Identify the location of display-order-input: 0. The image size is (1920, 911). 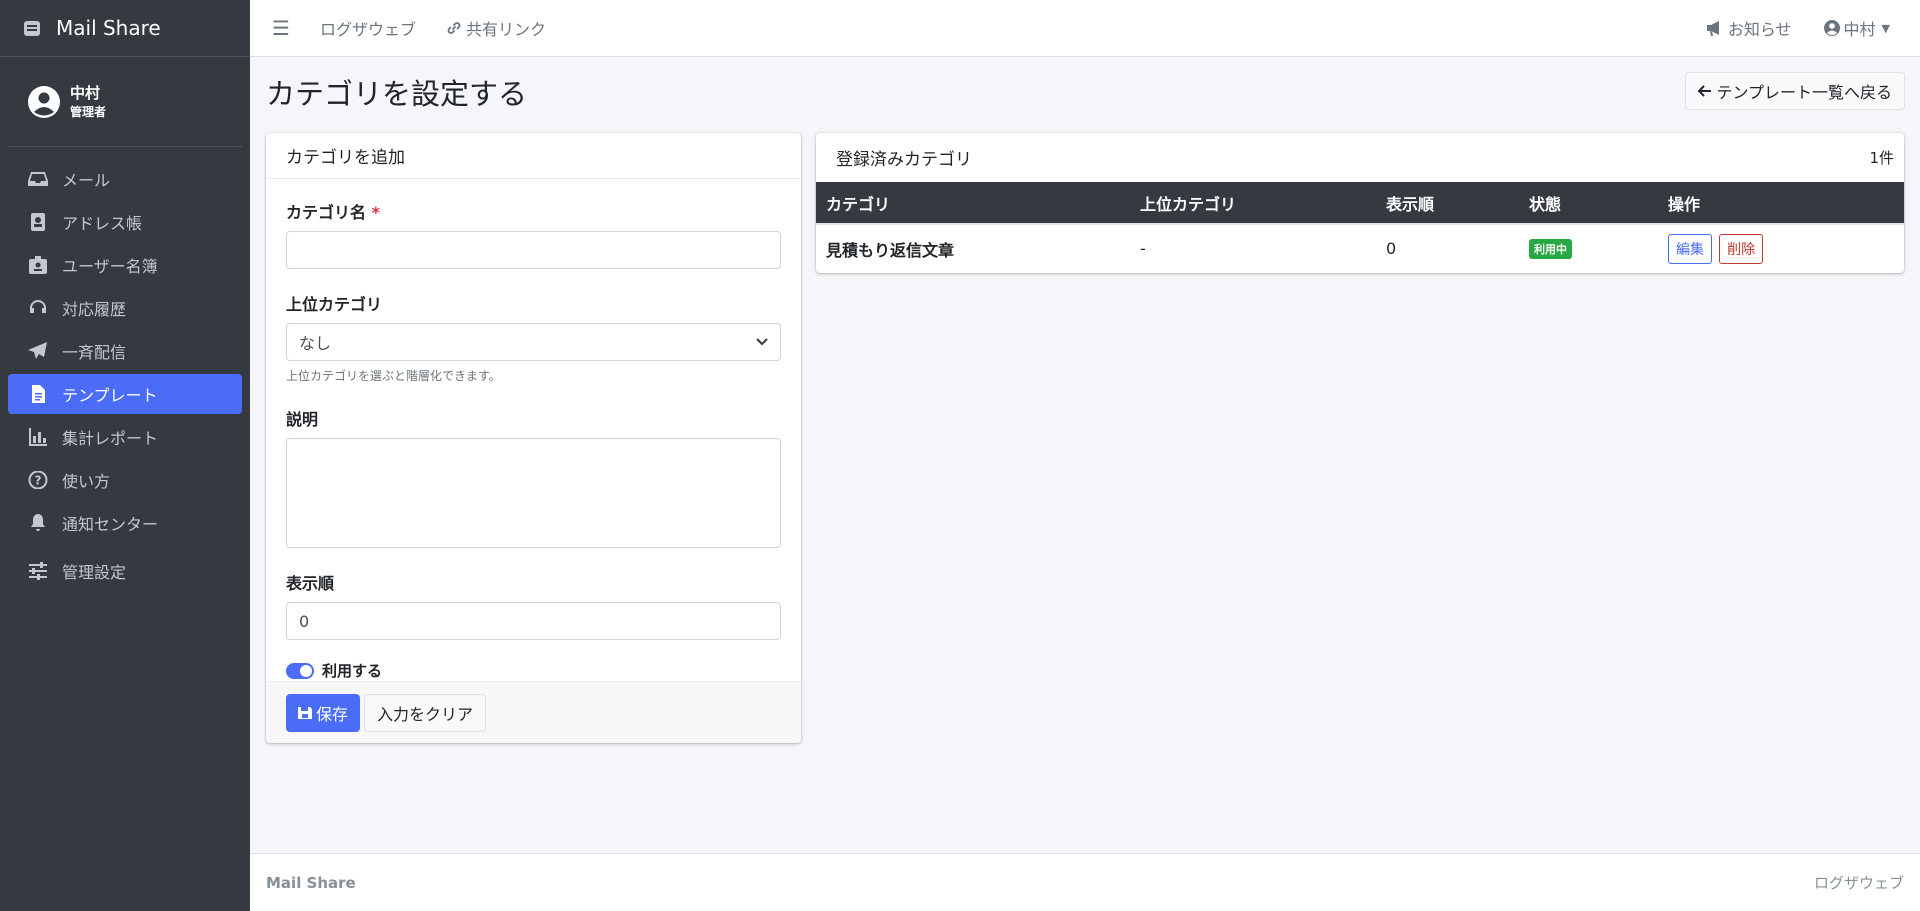
(533, 621).